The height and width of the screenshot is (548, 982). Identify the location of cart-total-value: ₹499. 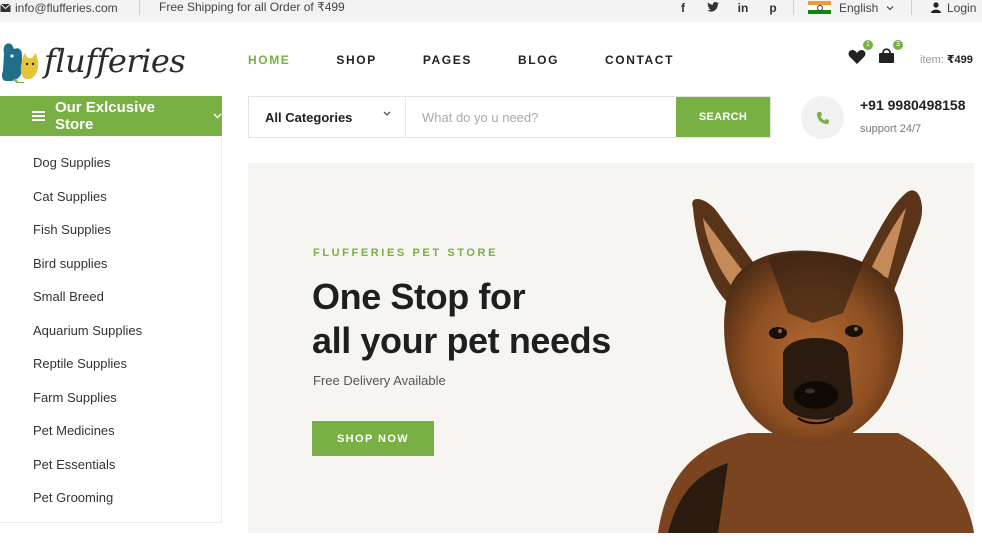
(959, 60).